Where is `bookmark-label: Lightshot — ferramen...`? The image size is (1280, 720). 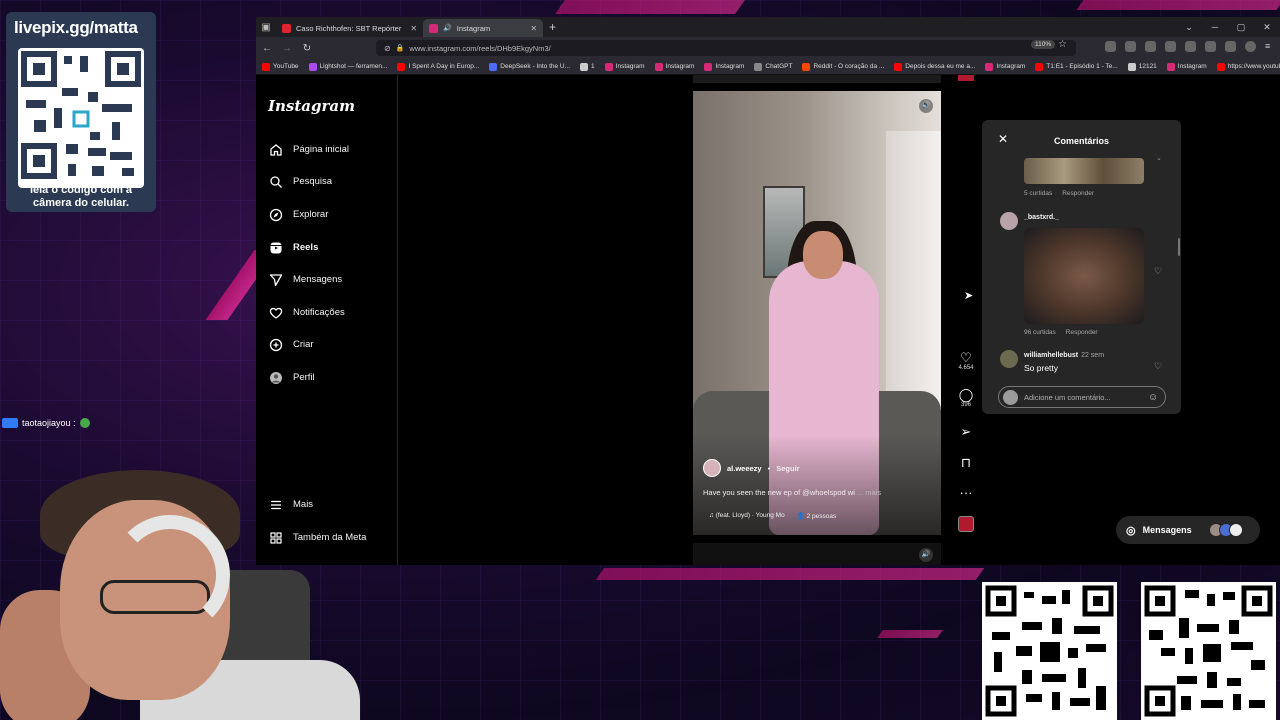
bookmark-label: Lightshot — ferramen... is located at coordinates (353, 66).